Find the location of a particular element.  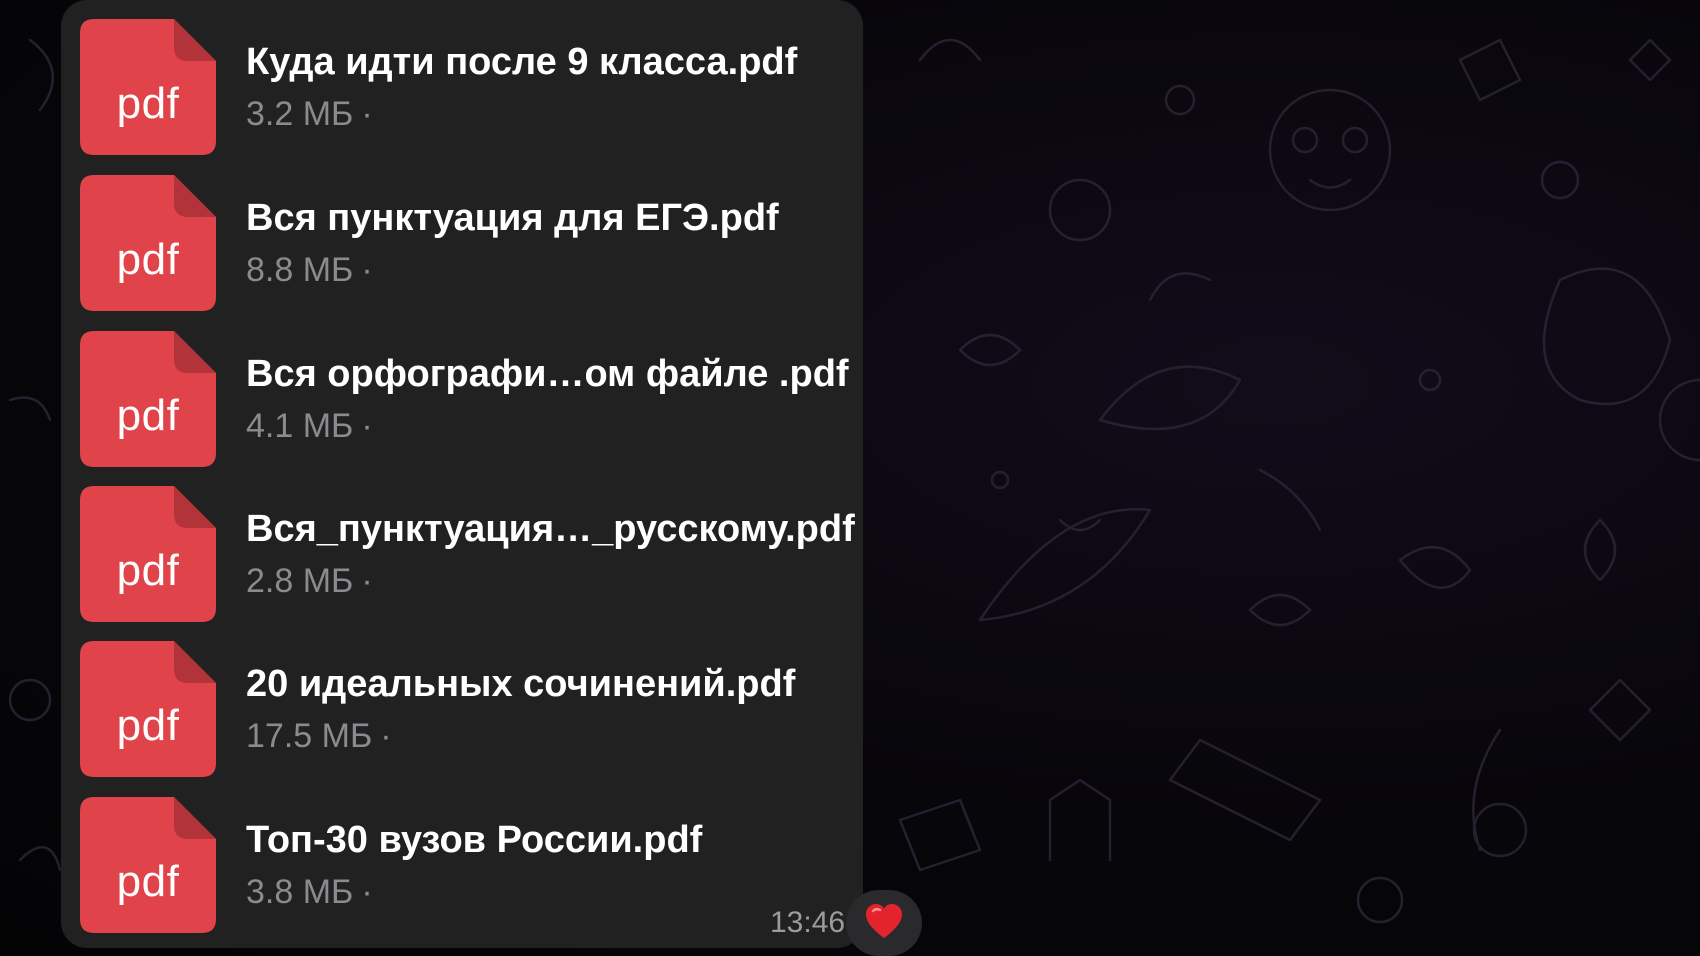

file-size: 4.1 МБ · is located at coordinates (309, 426).